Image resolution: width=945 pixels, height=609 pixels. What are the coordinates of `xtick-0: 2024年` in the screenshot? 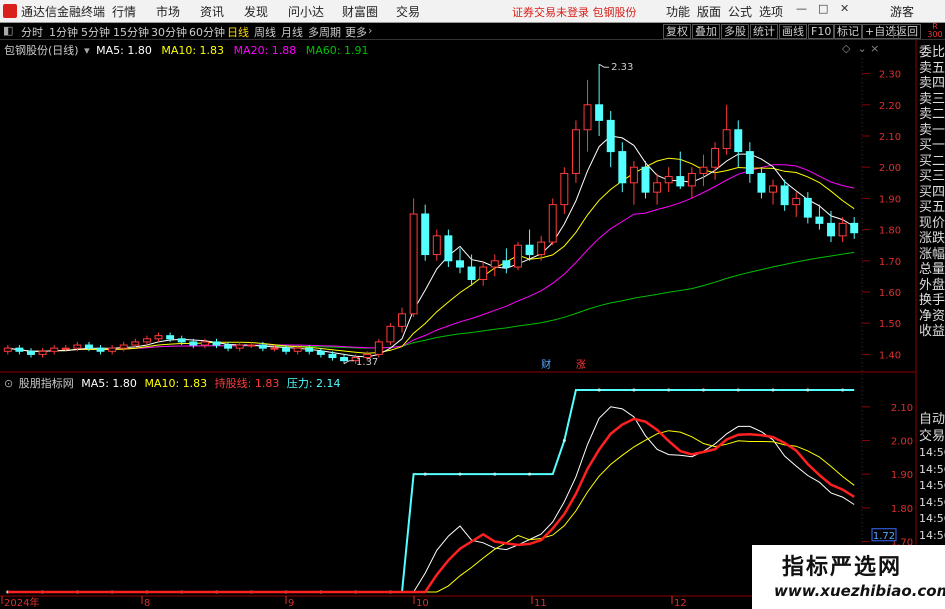 It's located at (21, 602).